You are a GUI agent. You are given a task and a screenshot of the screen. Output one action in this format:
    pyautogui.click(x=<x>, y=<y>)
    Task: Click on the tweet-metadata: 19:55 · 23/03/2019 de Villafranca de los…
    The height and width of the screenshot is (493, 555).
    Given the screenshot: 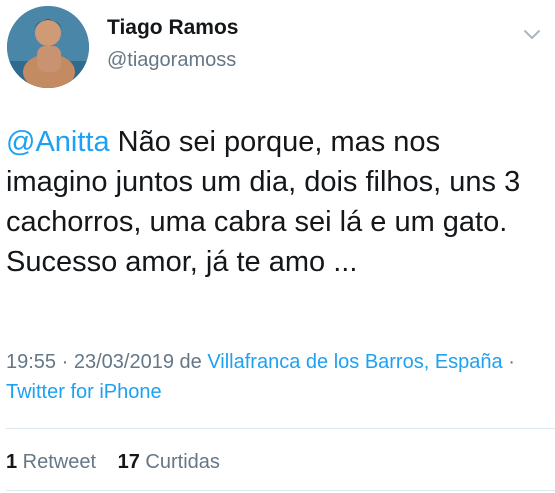 What is the action you would take?
    pyautogui.click(x=276, y=377)
    